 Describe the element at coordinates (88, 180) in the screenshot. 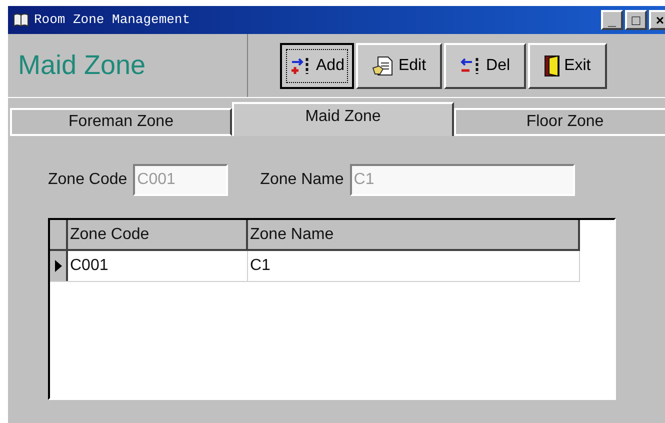

I see `zone-code-label: Zone Code` at that location.